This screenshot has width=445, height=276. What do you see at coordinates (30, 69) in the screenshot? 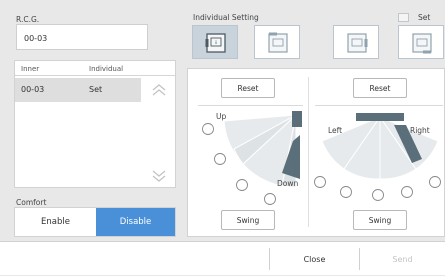
I see `column-header-inner: Inner` at bounding box center [30, 69].